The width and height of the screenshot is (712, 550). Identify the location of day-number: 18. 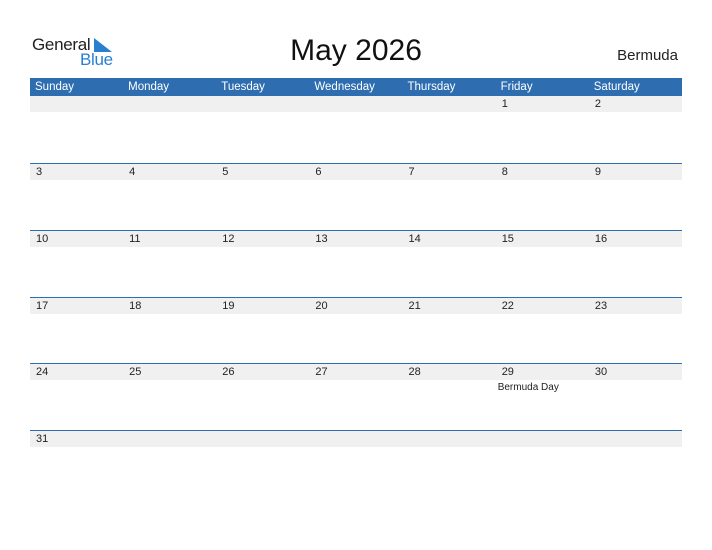
(135, 306).